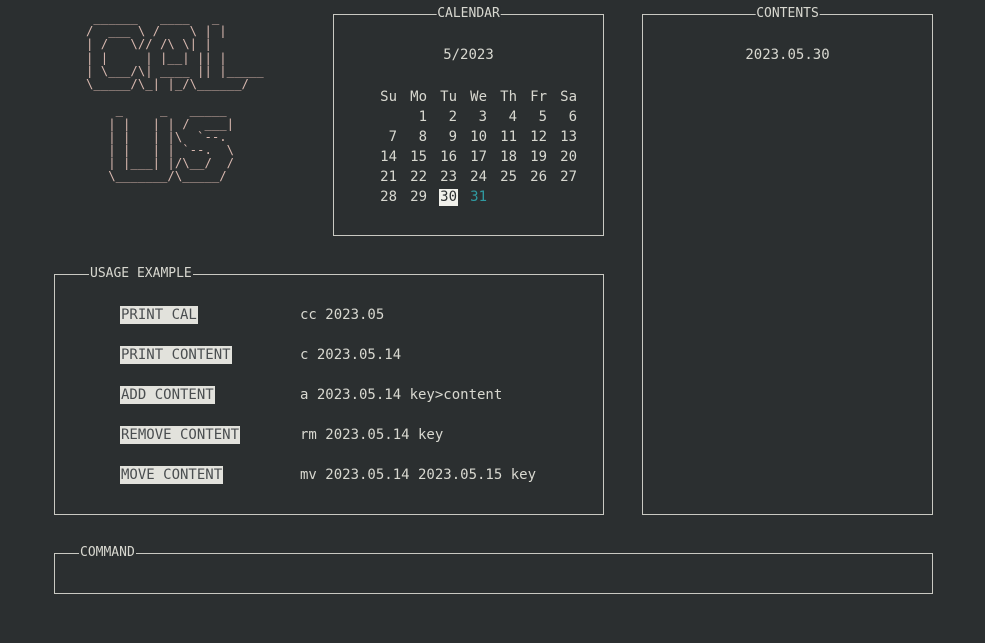 The height and width of the screenshot is (643, 985). What do you see at coordinates (172, 475) in the screenshot?
I see `usage-label: MOVE CONTENT` at bounding box center [172, 475].